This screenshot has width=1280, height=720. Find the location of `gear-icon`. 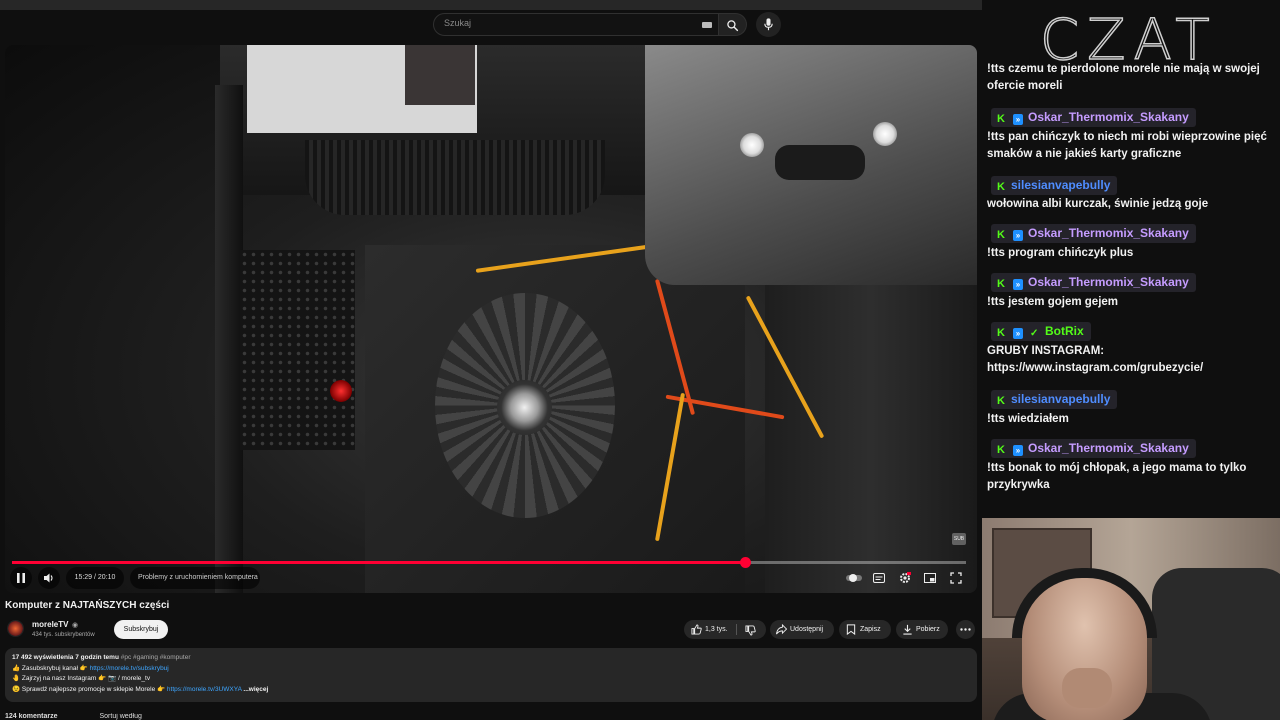

gear-icon is located at coordinates (905, 578).